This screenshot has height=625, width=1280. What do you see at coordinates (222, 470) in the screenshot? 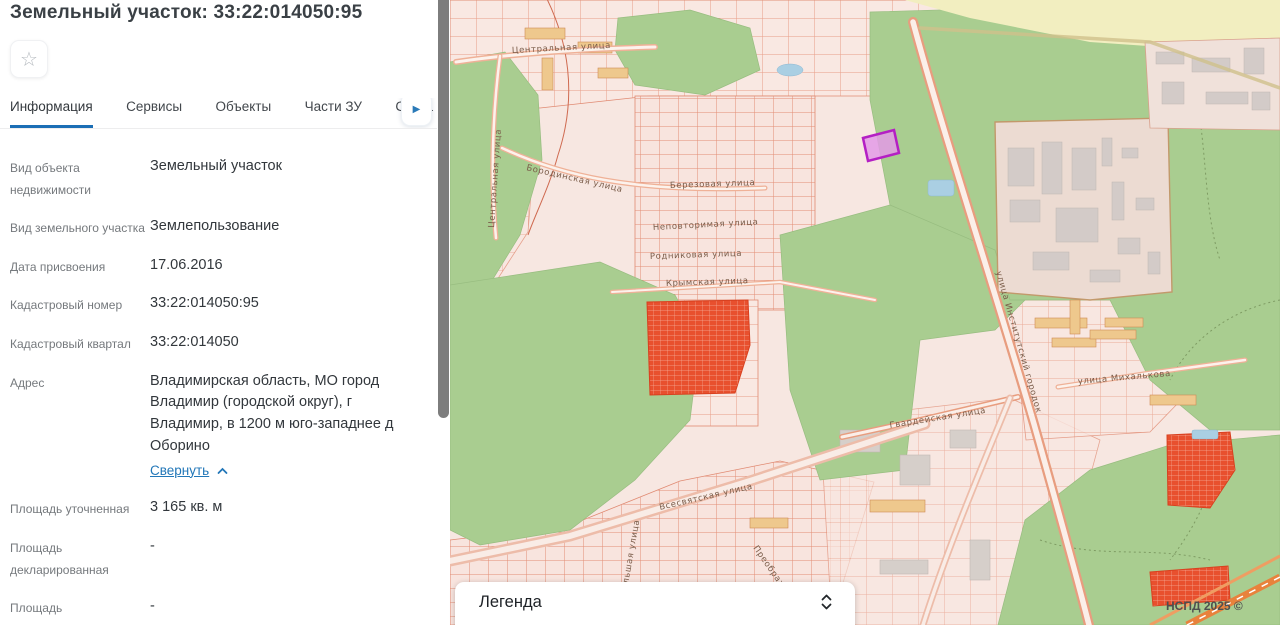
I see `chevron-up-icon` at bounding box center [222, 470].